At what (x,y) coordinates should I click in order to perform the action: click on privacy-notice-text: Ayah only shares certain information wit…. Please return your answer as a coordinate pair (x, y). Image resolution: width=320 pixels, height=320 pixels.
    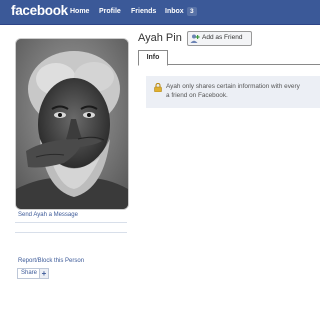
    Looking at the image, I should click on (243, 91).